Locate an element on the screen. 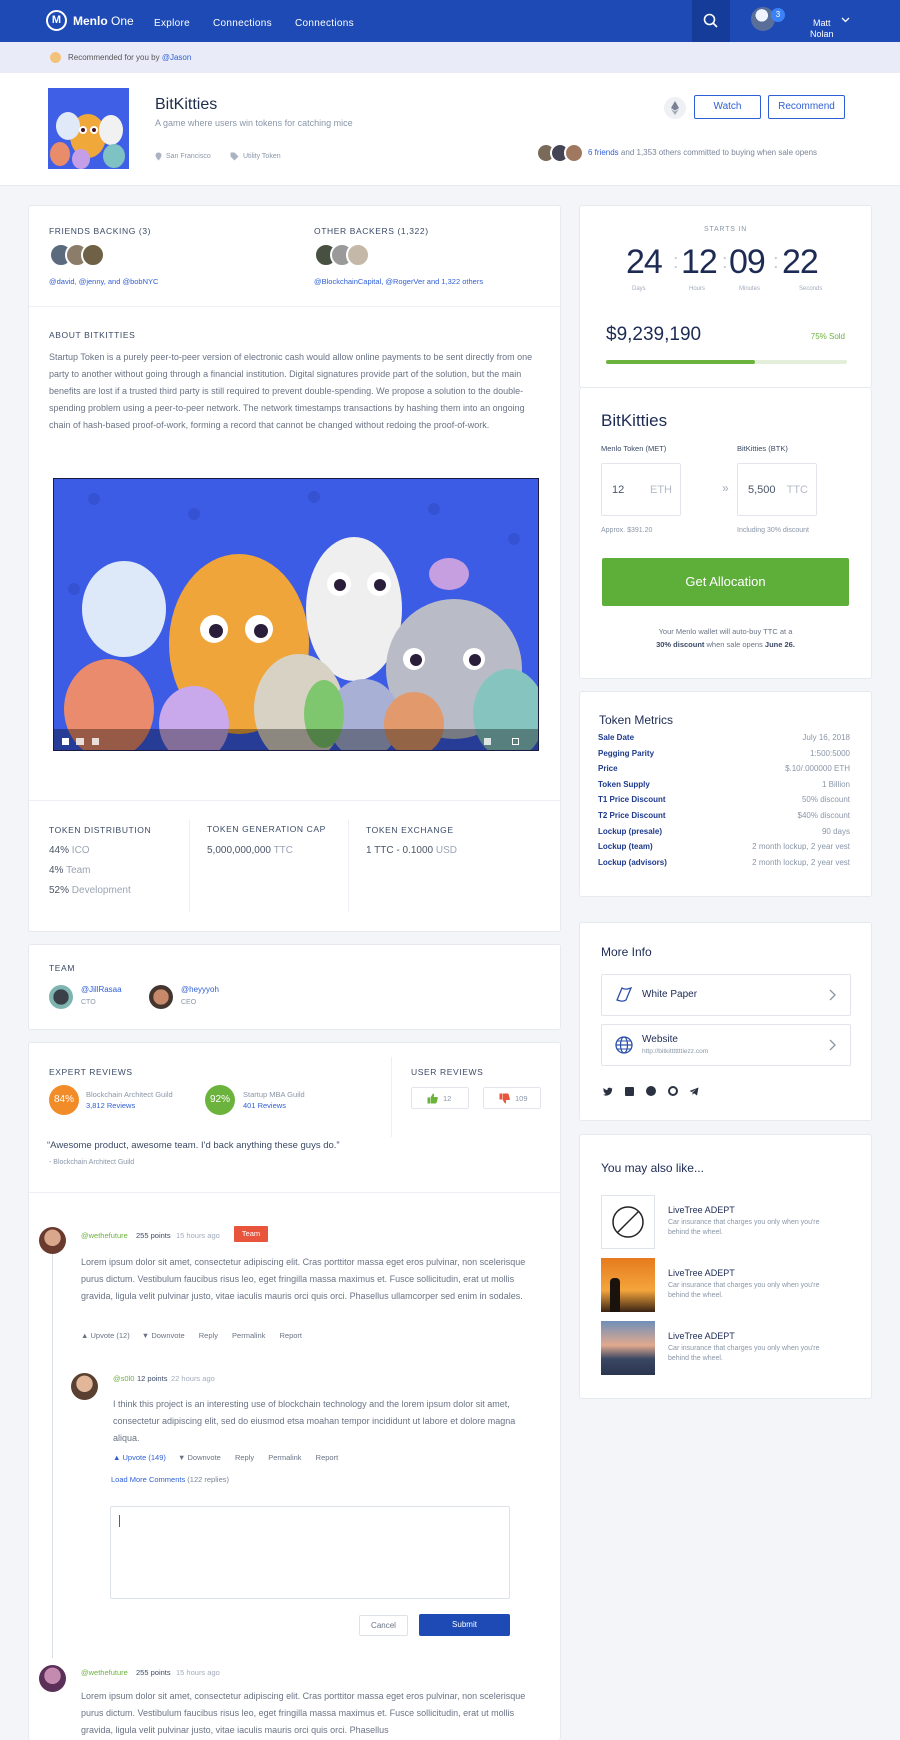 The image size is (900, 1740). search-button is located at coordinates (711, 21).